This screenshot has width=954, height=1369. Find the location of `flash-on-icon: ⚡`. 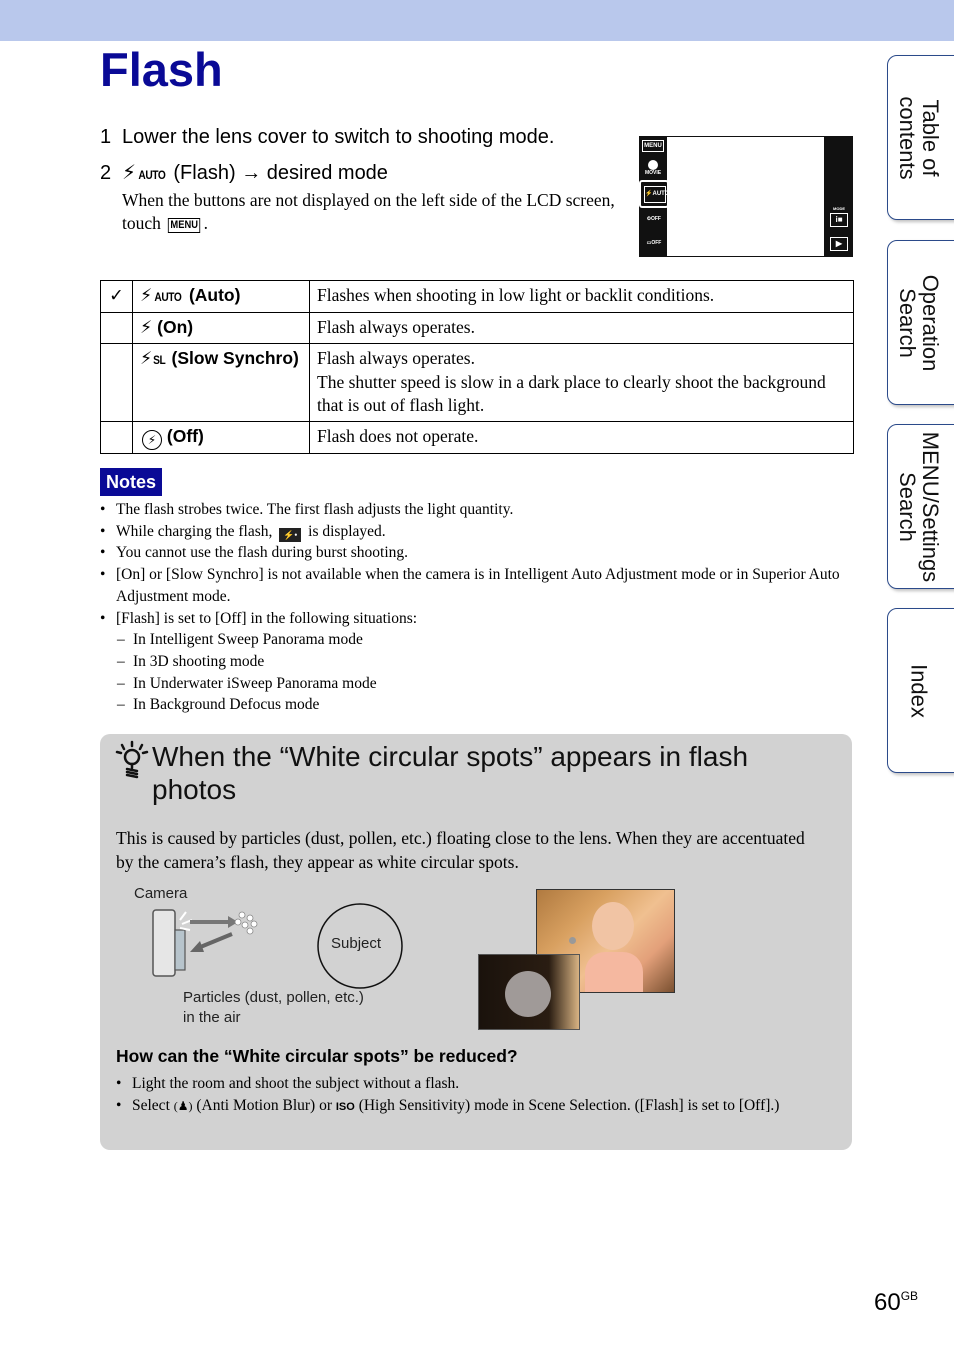

flash-on-icon: ⚡ is located at coordinates (146, 328).